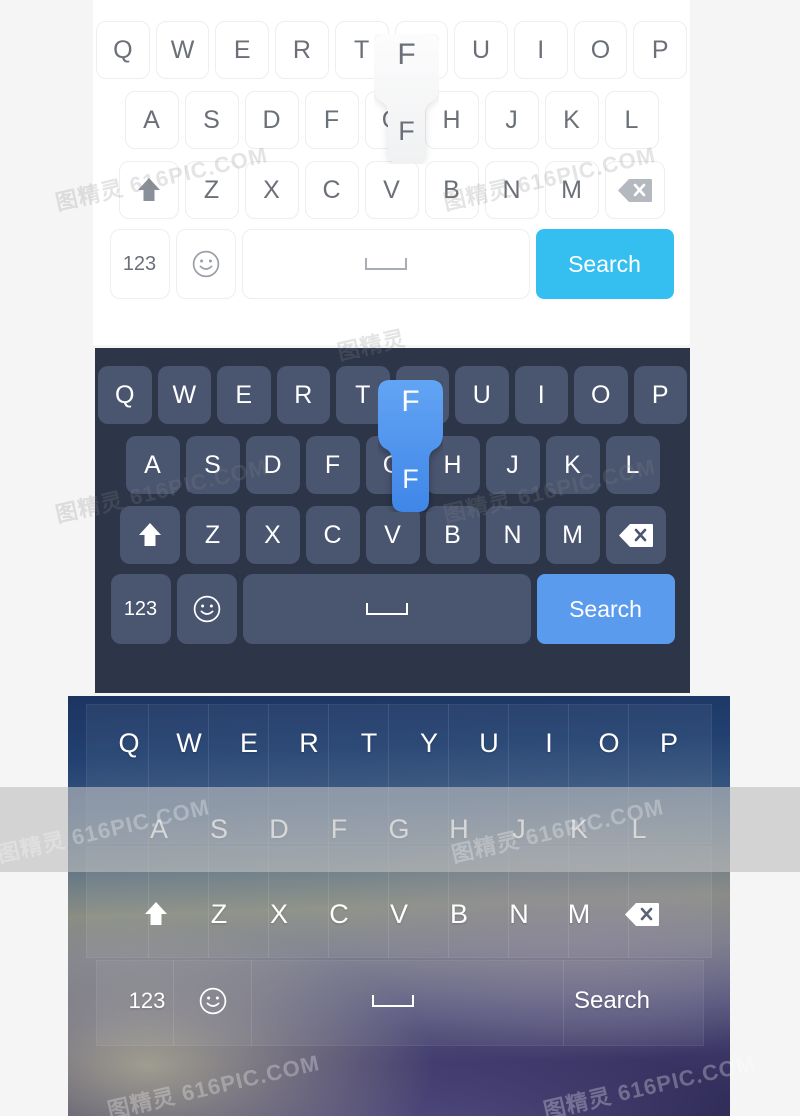 Image resolution: width=800 pixels, height=1116 pixels. What do you see at coordinates (399, 743) in the screenshot?
I see `keyboard-row-1: Q W E R T Y U I O P` at bounding box center [399, 743].